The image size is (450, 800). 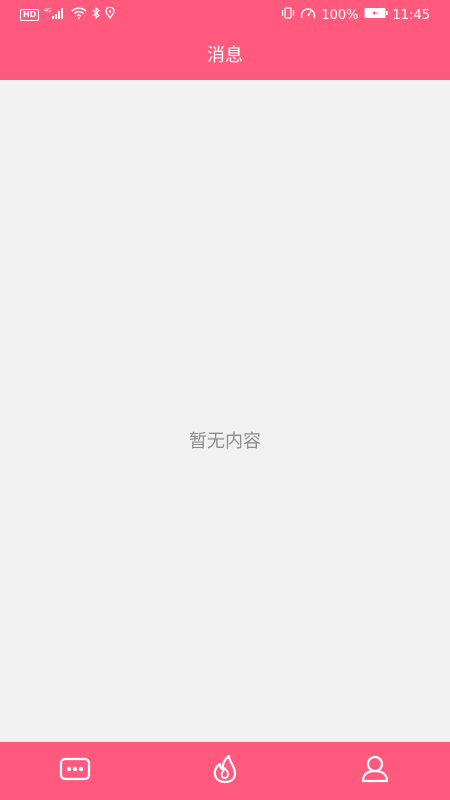 I want to click on nav-profile, so click(x=375, y=771).